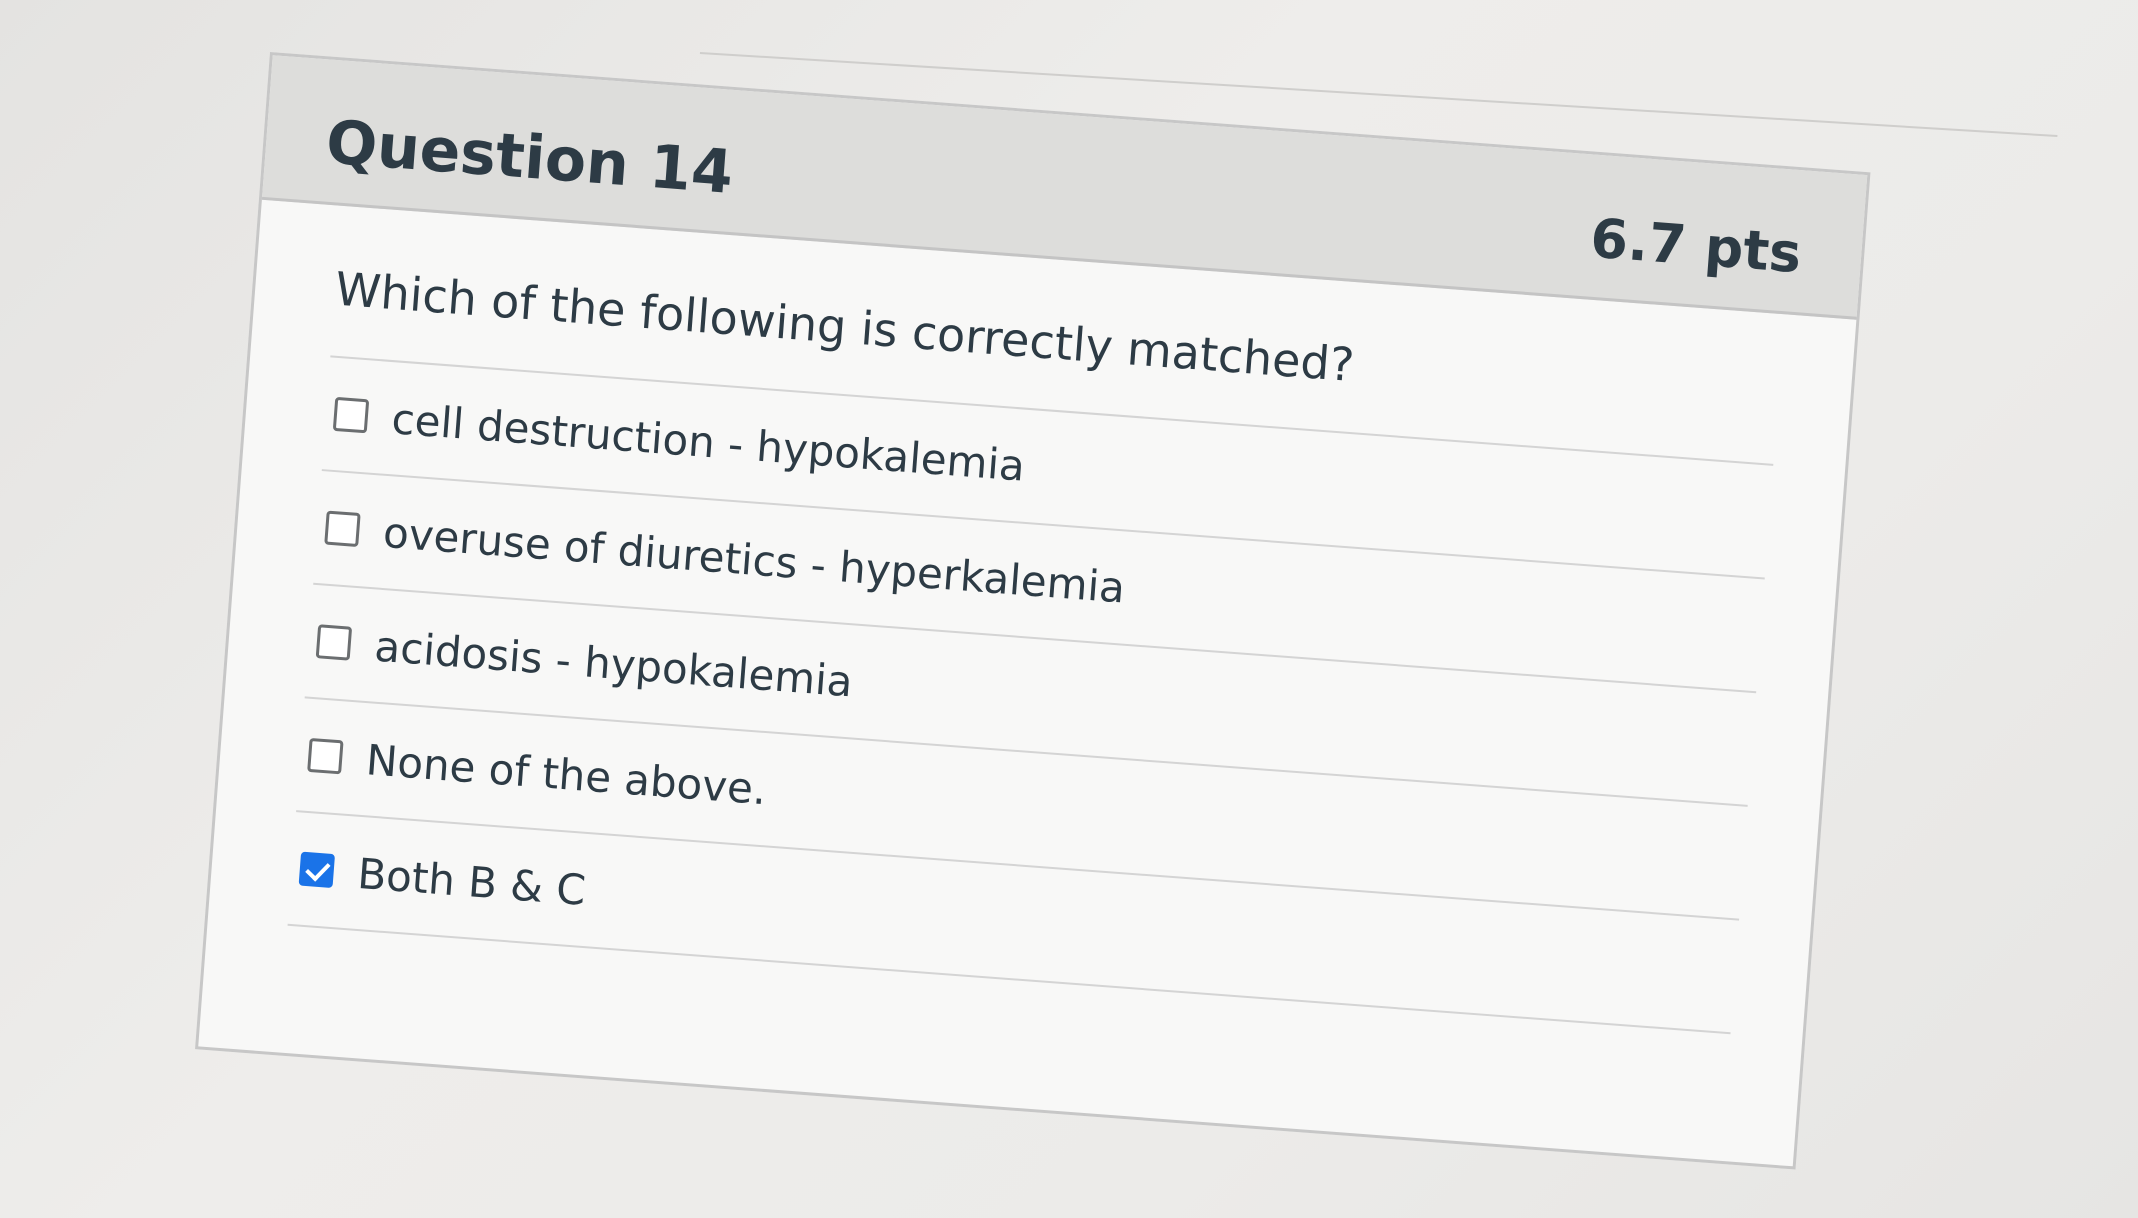 The height and width of the screenshot is (1218, 2138). What do you see at coordinates (566, 774) in the screenshot?
I see `answer-label: None of the above.` at bounding box center [566, 774].